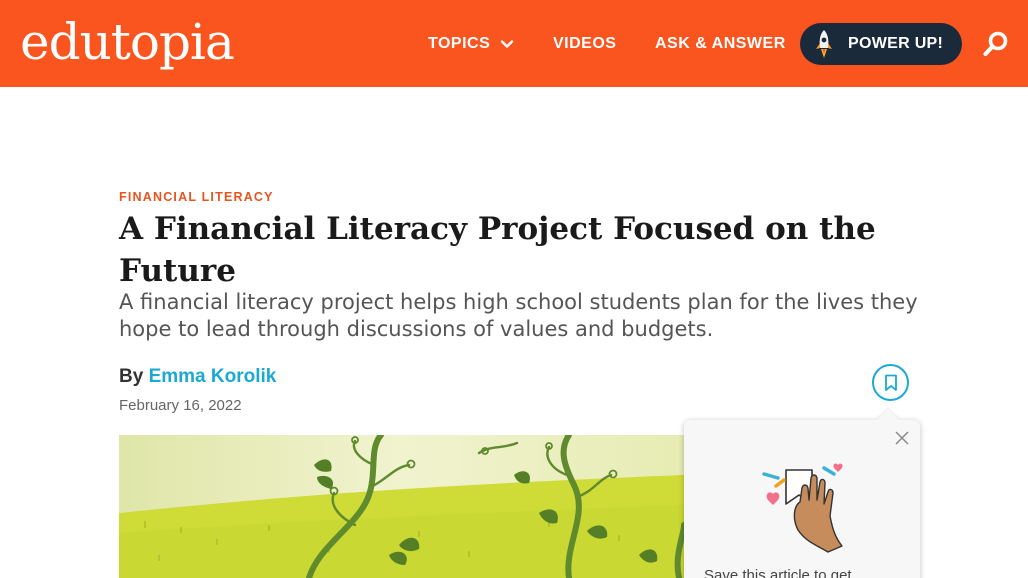  I want to click on popover-message: Save this article to get, so click(778, 572).